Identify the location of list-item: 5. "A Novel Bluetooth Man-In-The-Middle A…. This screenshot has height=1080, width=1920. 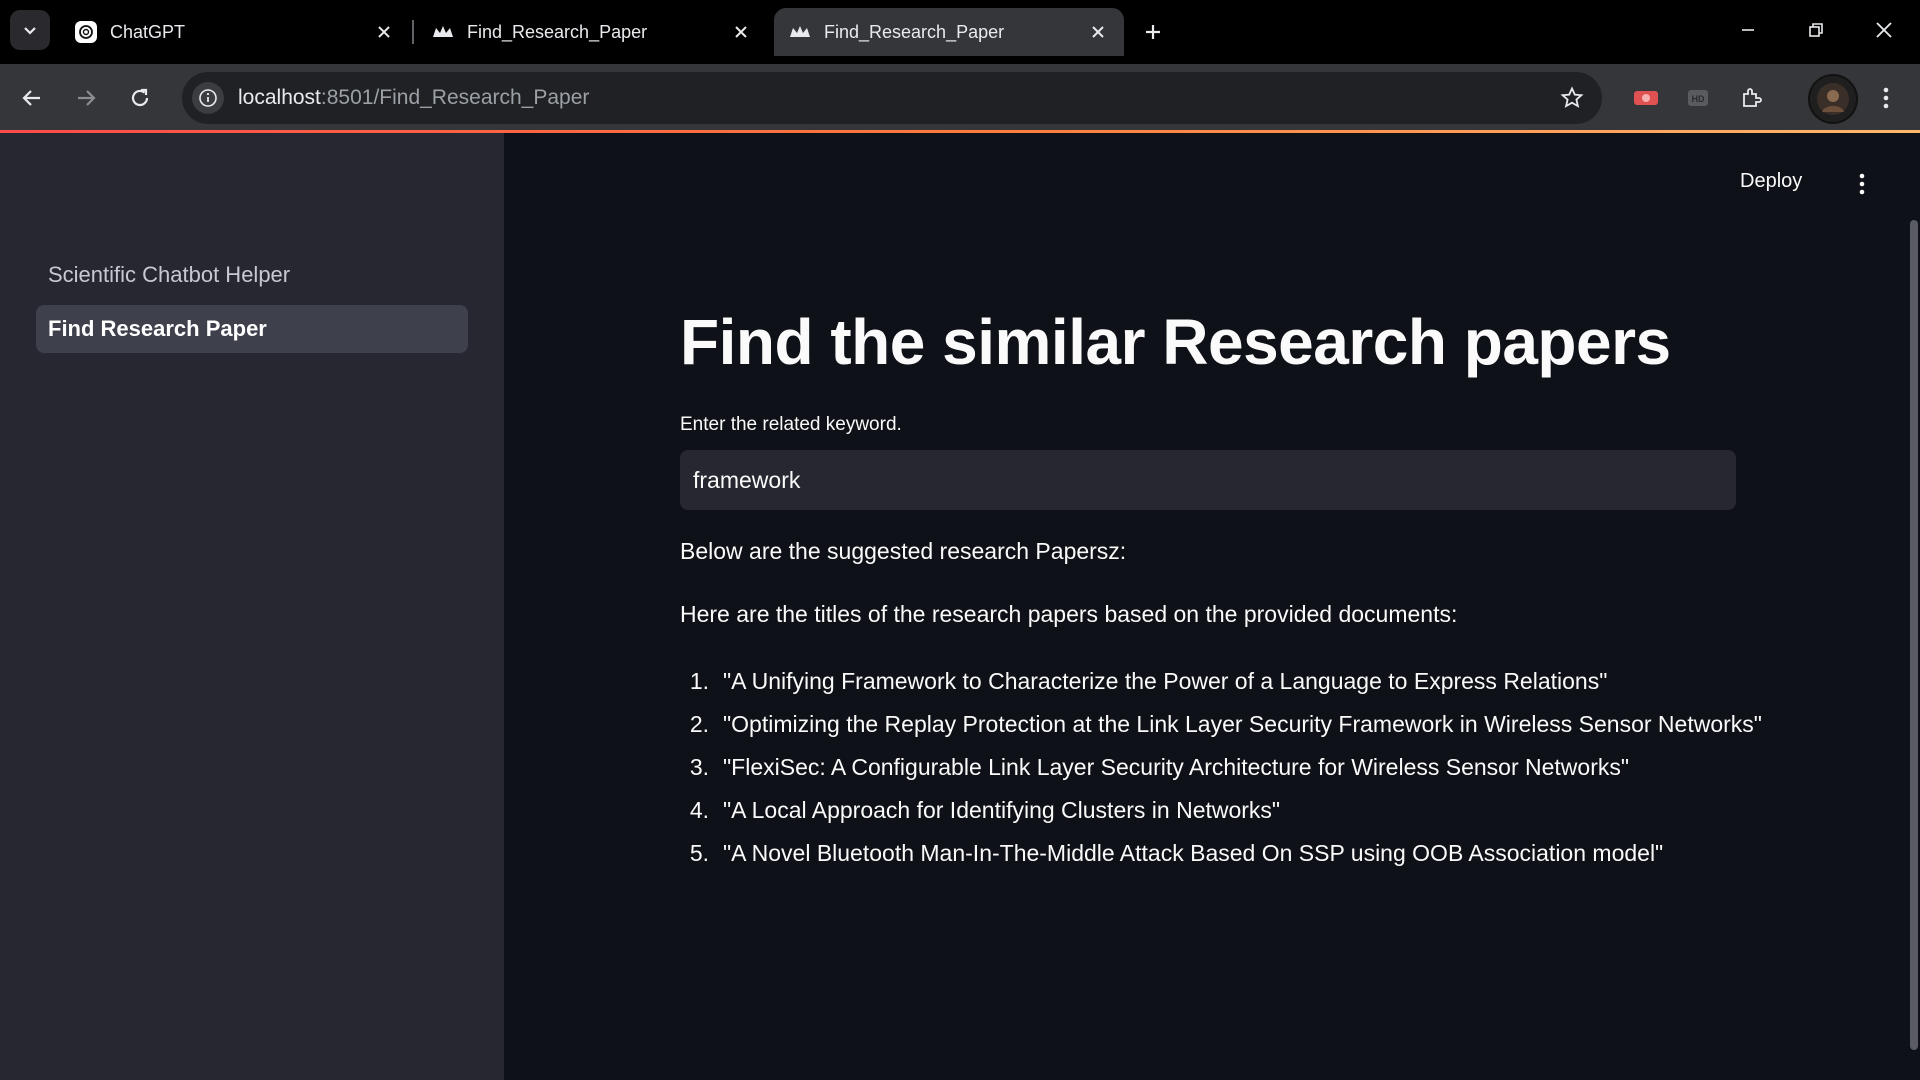
(1221, 853).